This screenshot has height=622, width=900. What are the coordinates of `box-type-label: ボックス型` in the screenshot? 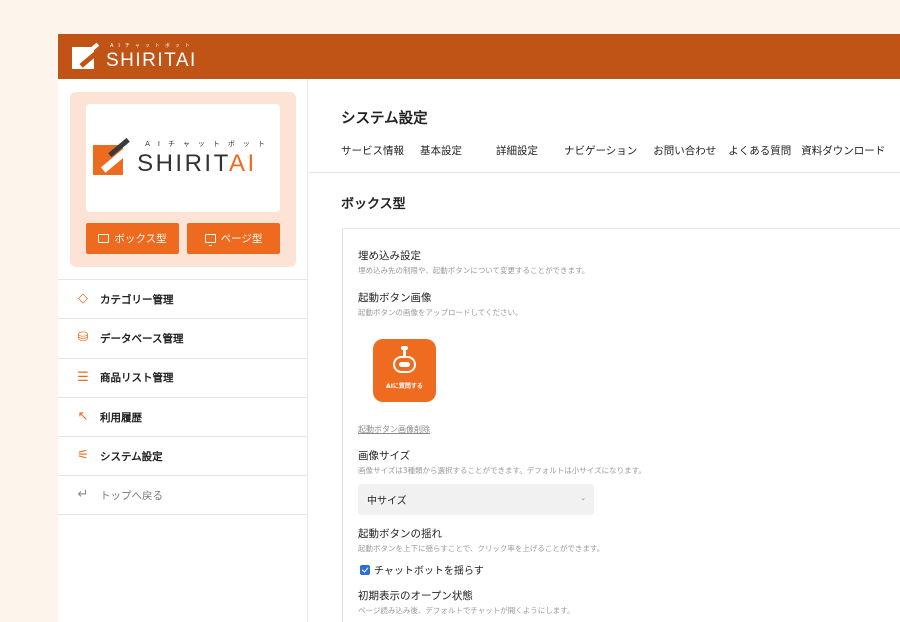 It's located at (140, 239).